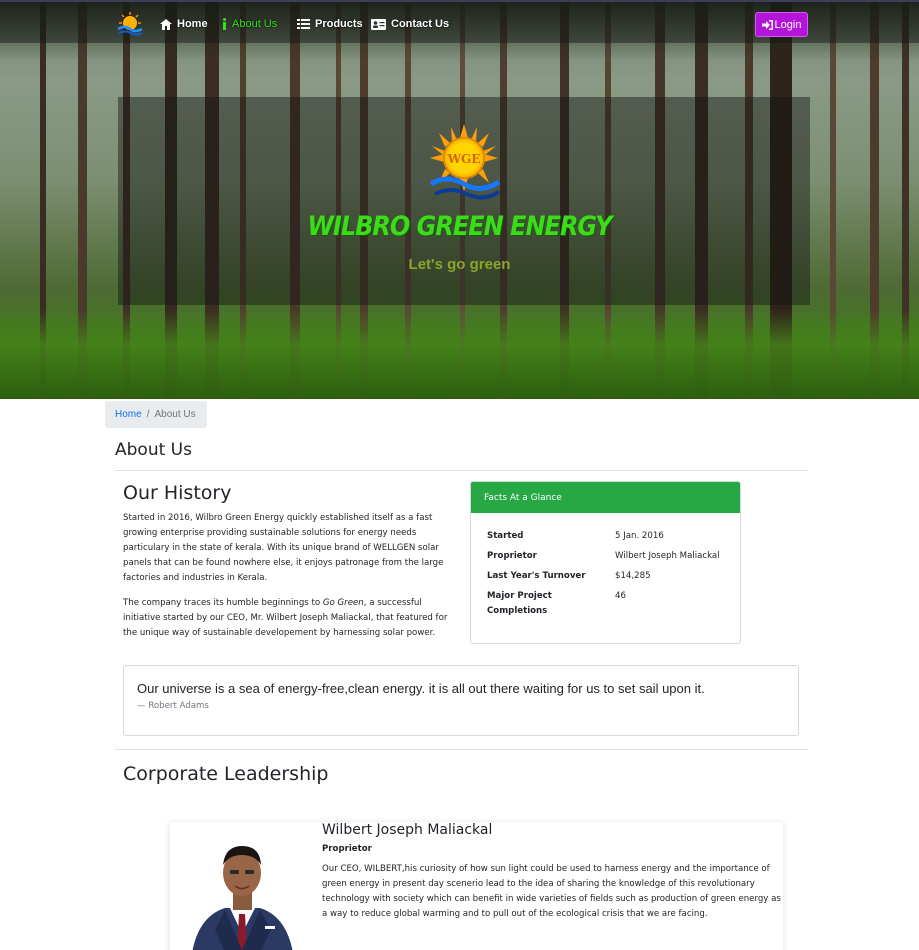 Image resolution: width=919 pixels, height=950 pixels. I want to click on fact-value: 5 Jan. 2016, so click(639, 536).